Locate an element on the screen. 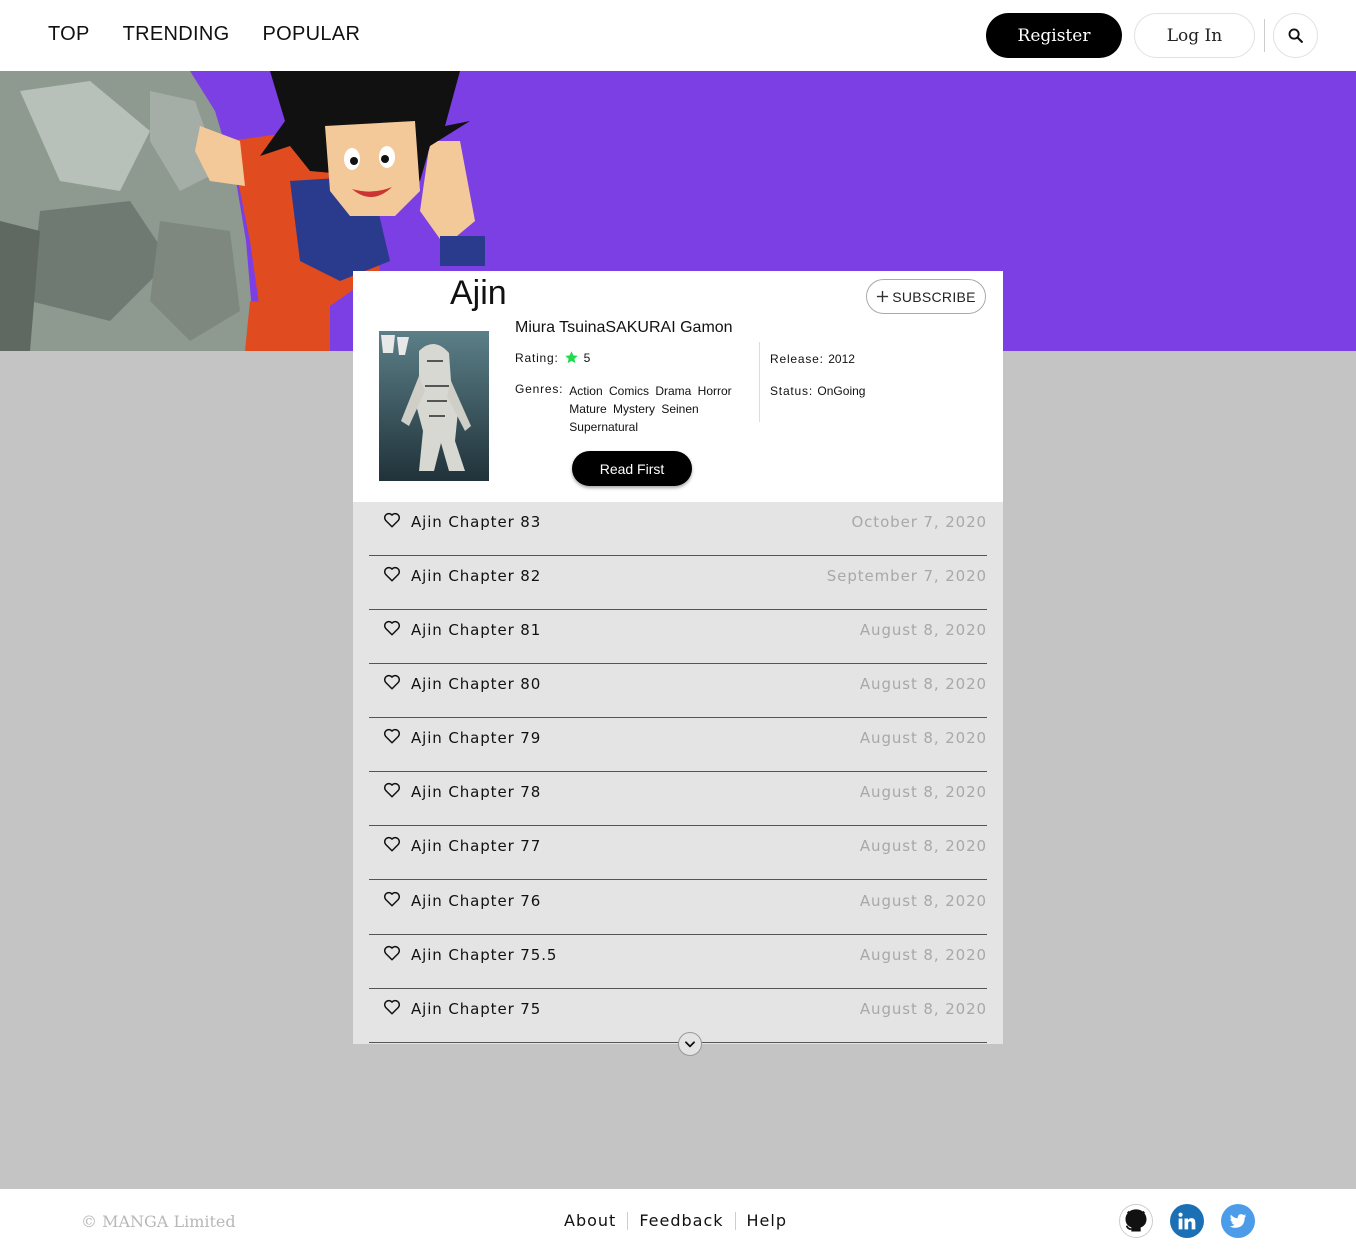 The height and width of the screenshot is (1254, 1356). twitter-icon is located at coordinates (1238, 1221).